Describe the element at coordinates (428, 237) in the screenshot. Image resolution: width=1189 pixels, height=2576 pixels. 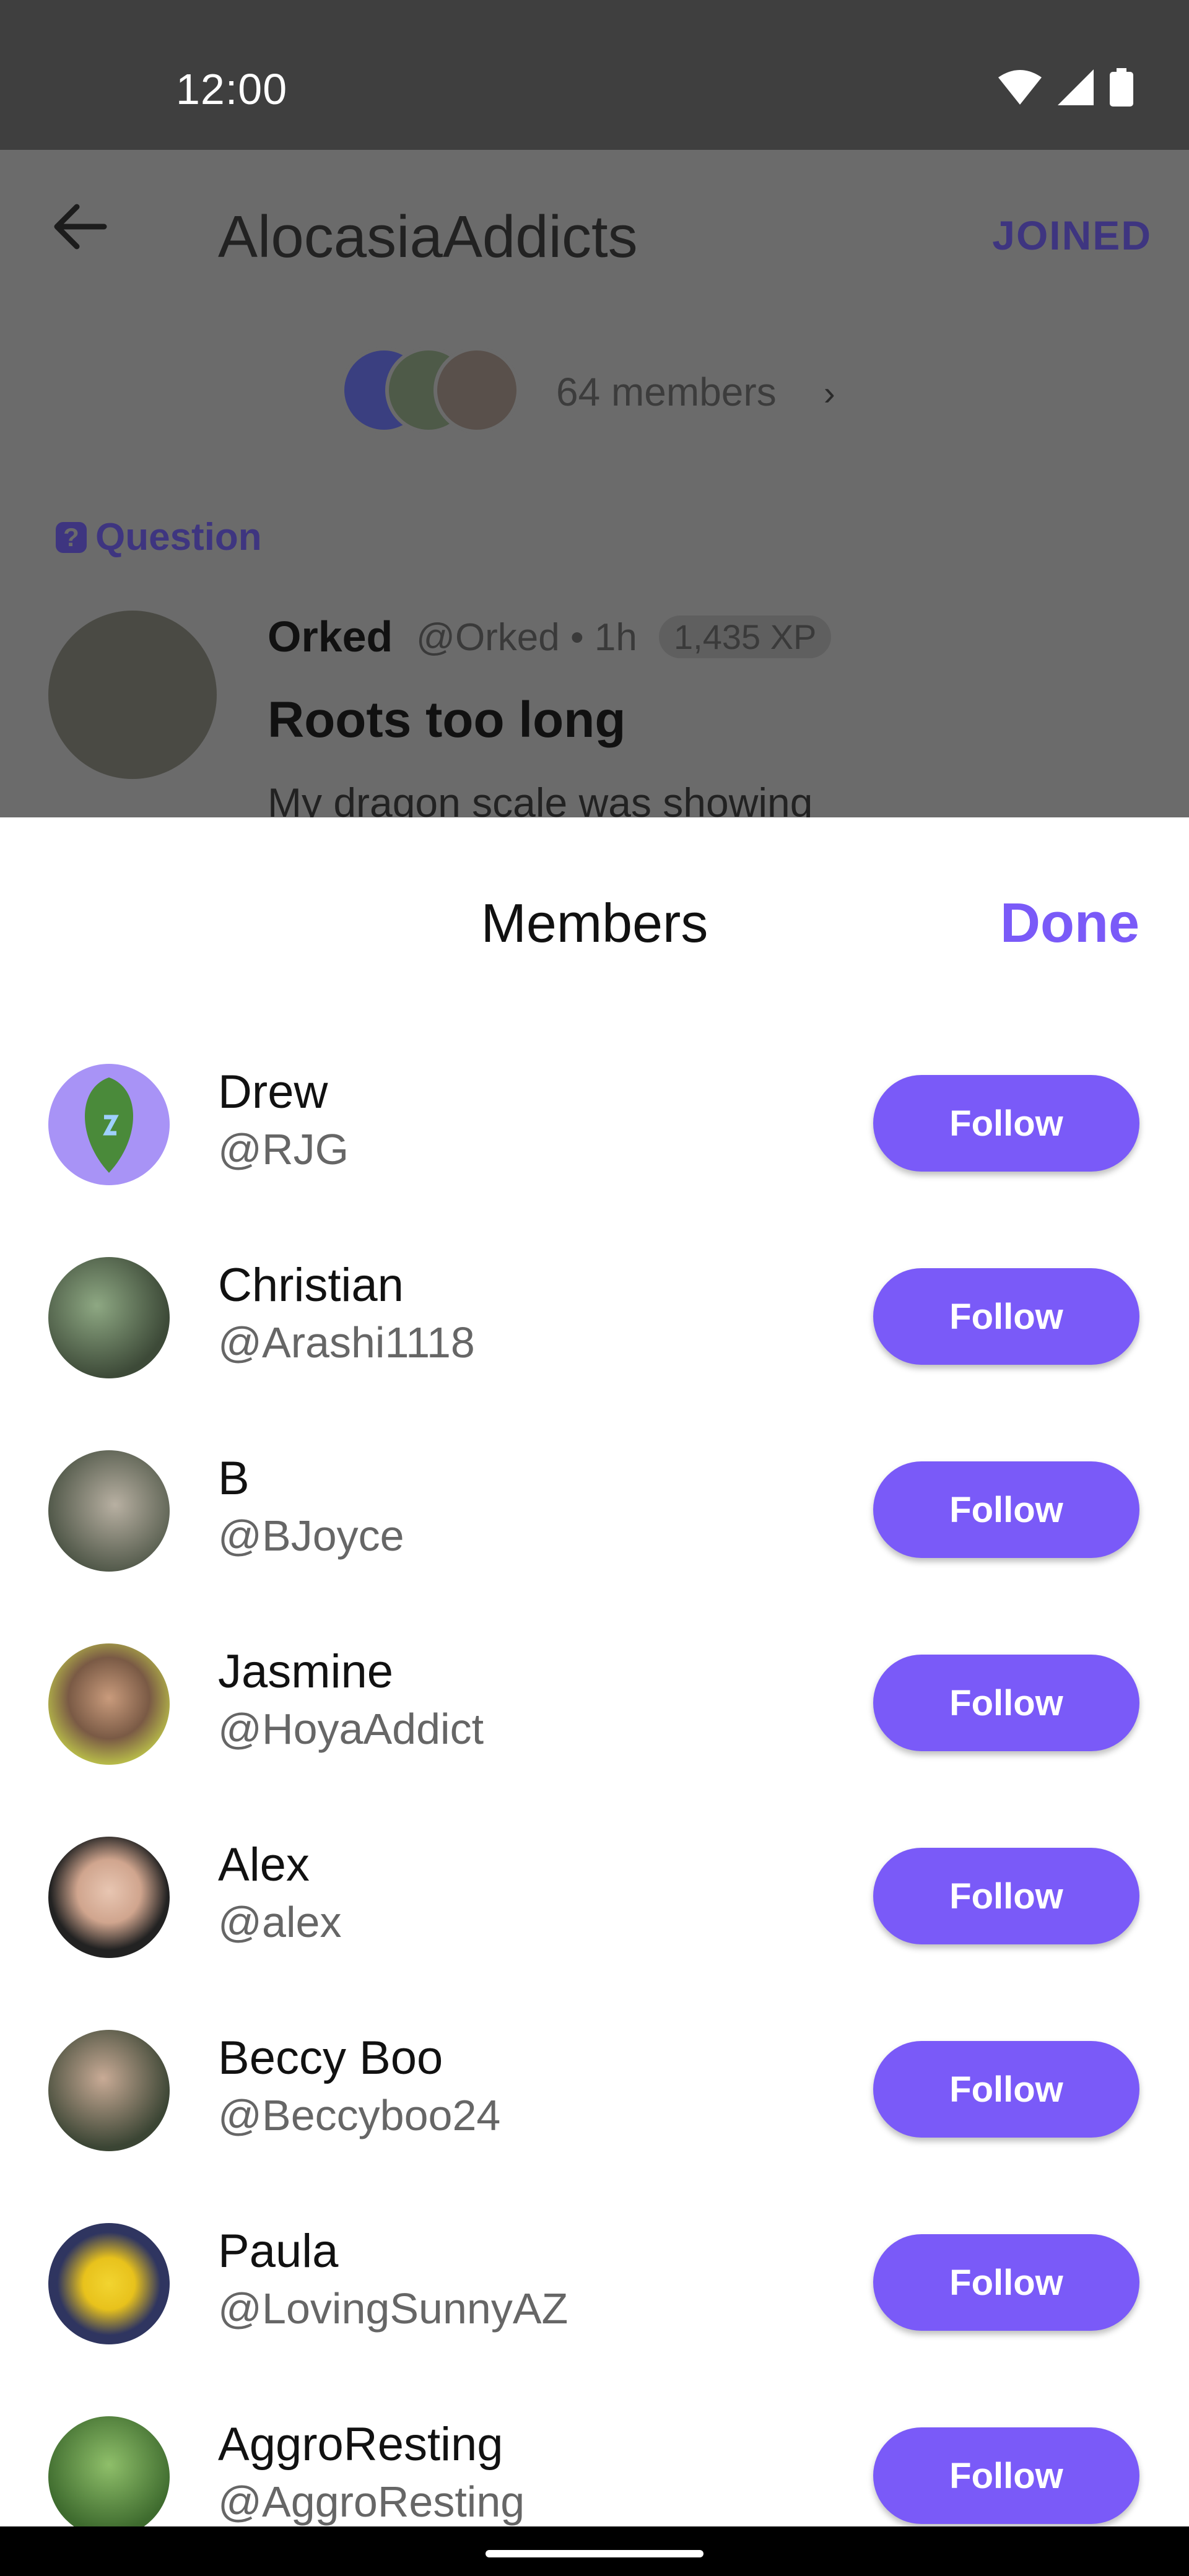
I see `group-title: AlocasiaAddicts` at that location.